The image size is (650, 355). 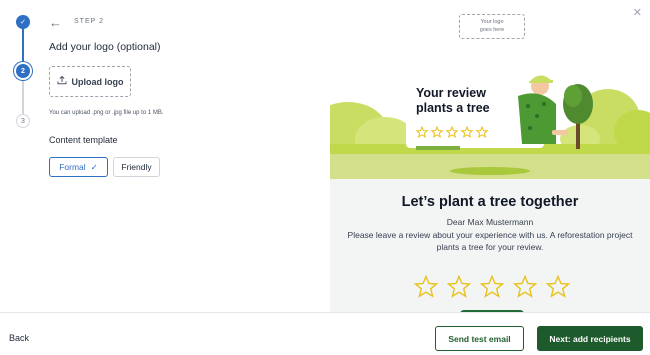 What do you see at coordinates (492, 21) in the screenshot?
I see `logo-placeholder-line1: Your logo` at bounding box center [492, 21].